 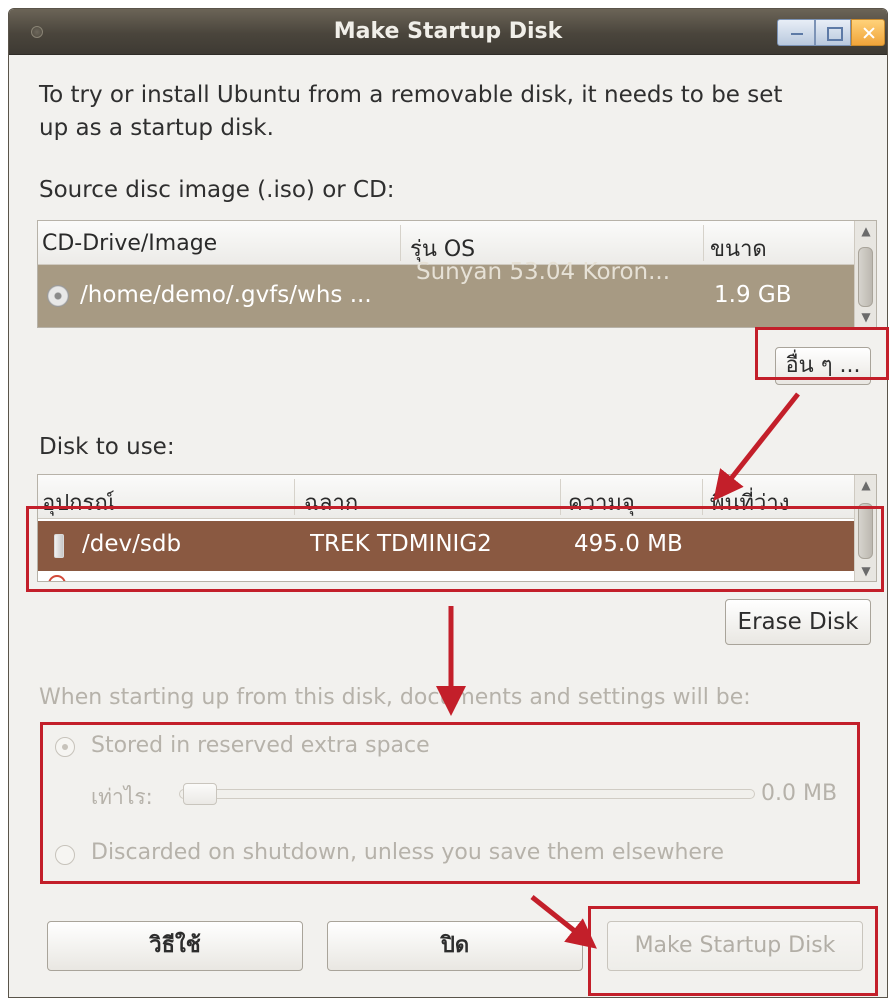 I want to click on disk-scrollbar: ▲ ▼, so click(x=865, y=528).